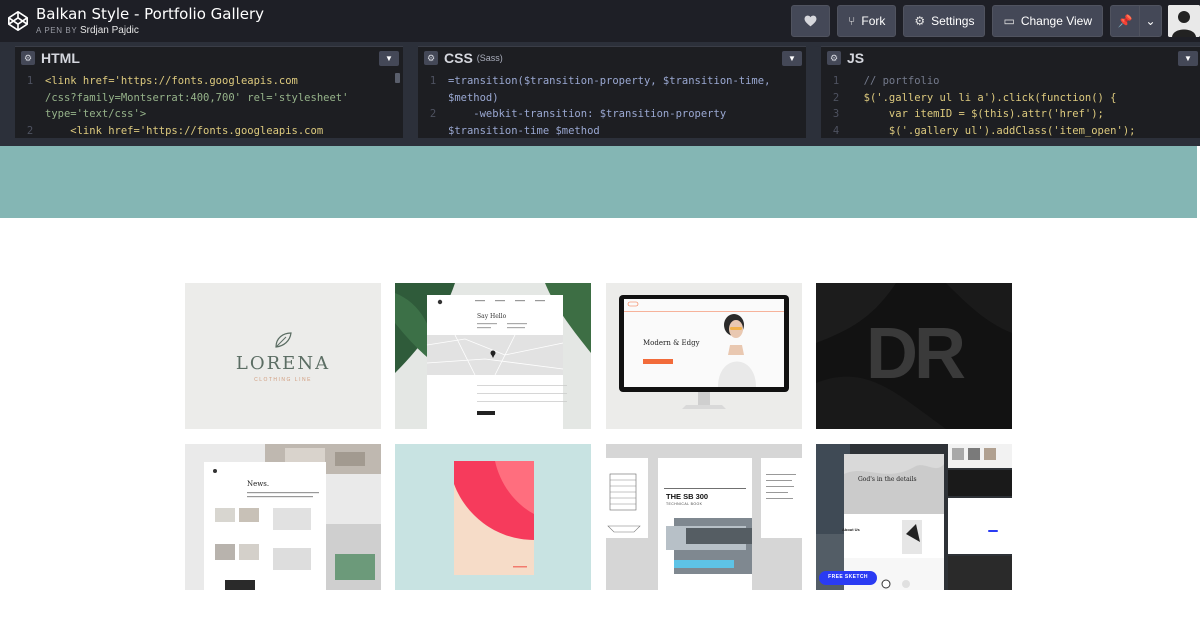 Image resolution: width=1200 pixels, height=641 pixels. What do you see at coordinates (873, 20) in the screenshot?
I see `fork-label: Fork` at bounding box center [873, 20].